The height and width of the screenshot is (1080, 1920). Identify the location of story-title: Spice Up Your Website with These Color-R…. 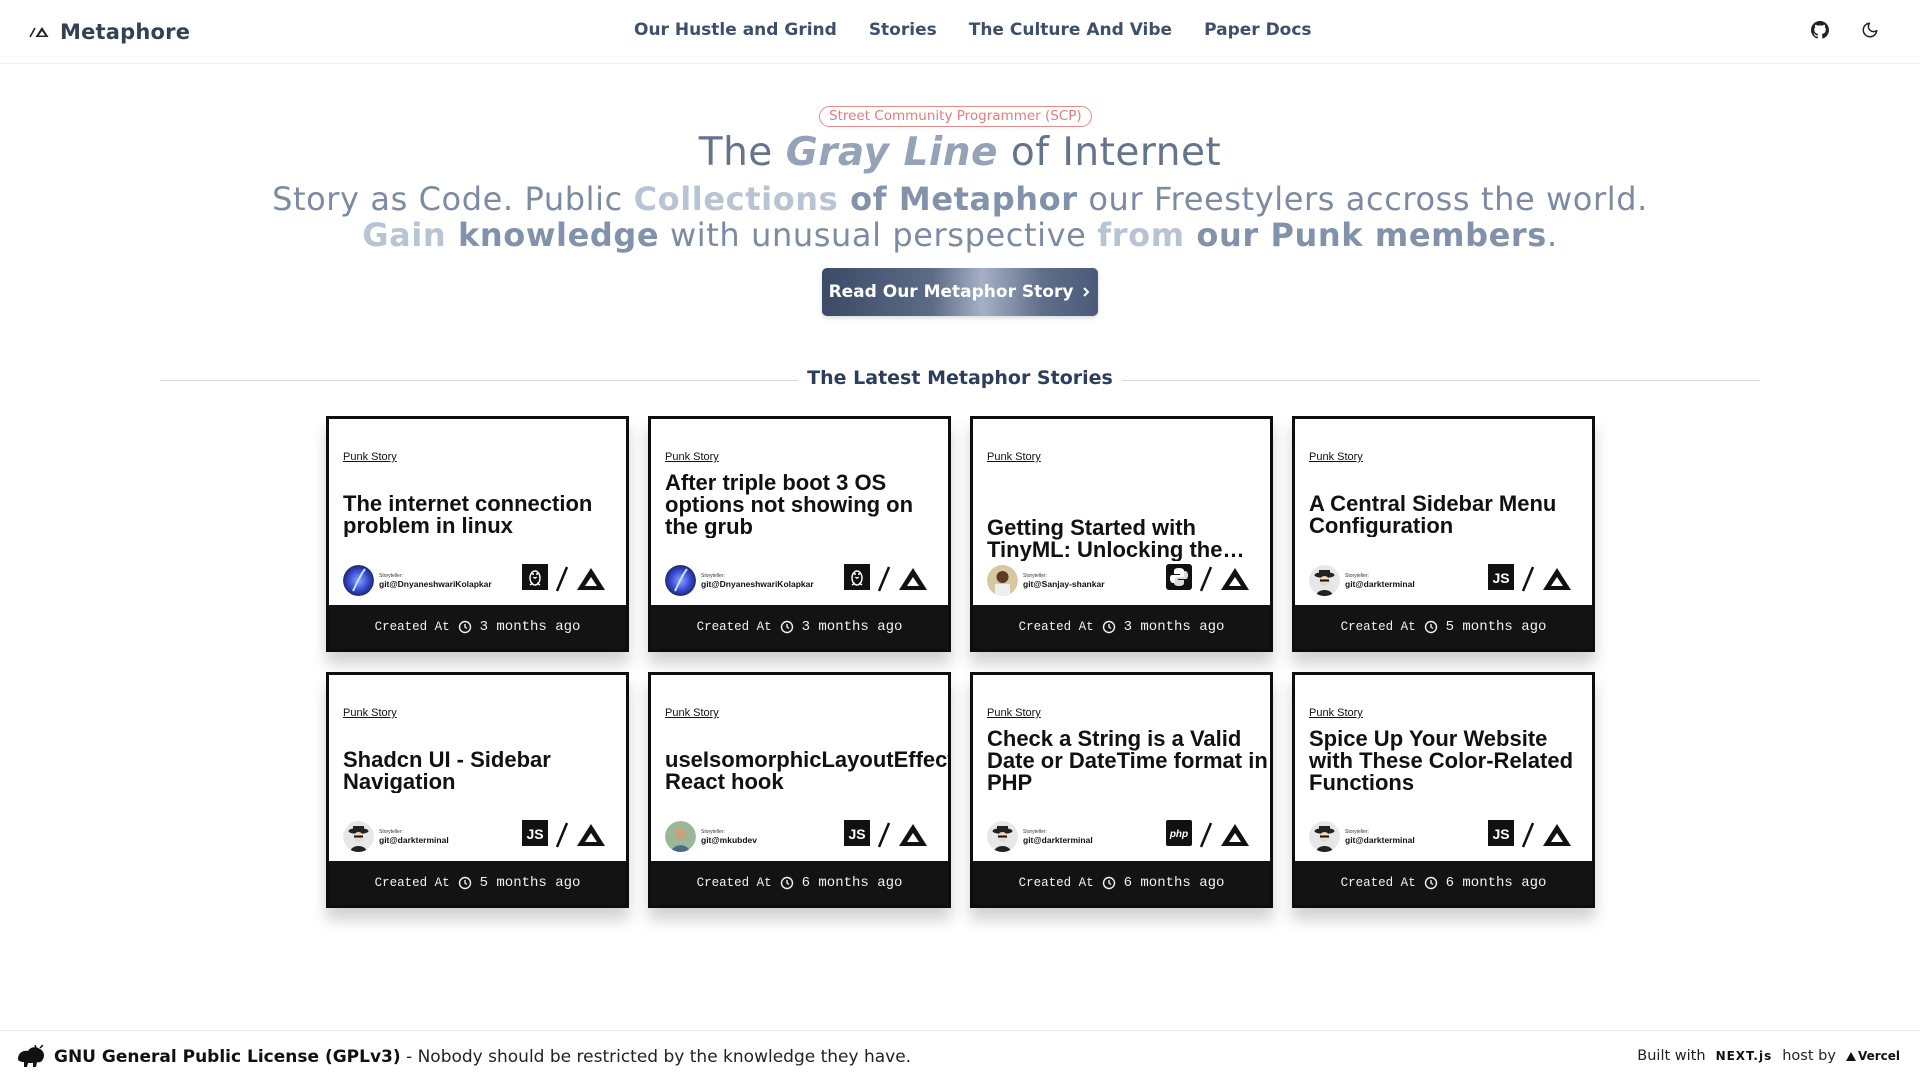
(1450, 761).